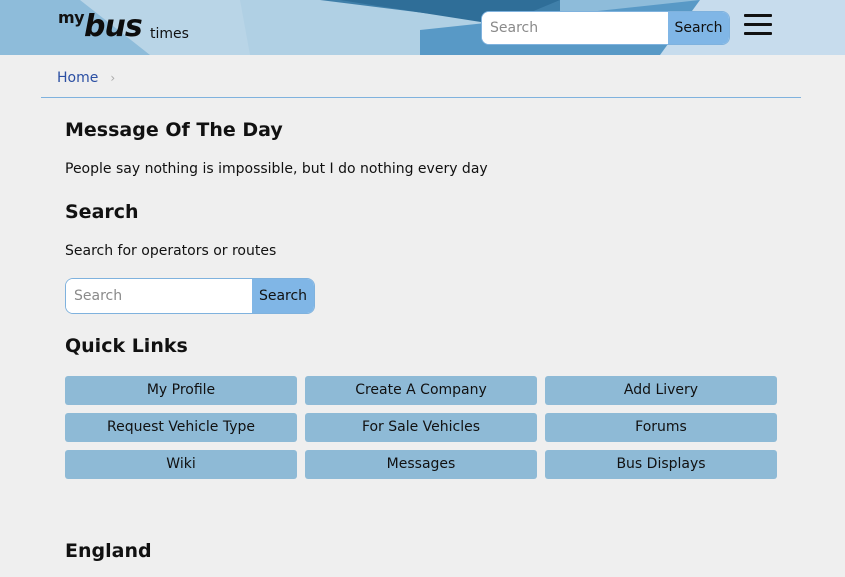  I want to click on site-logo: my bus times, so click(128, 27).